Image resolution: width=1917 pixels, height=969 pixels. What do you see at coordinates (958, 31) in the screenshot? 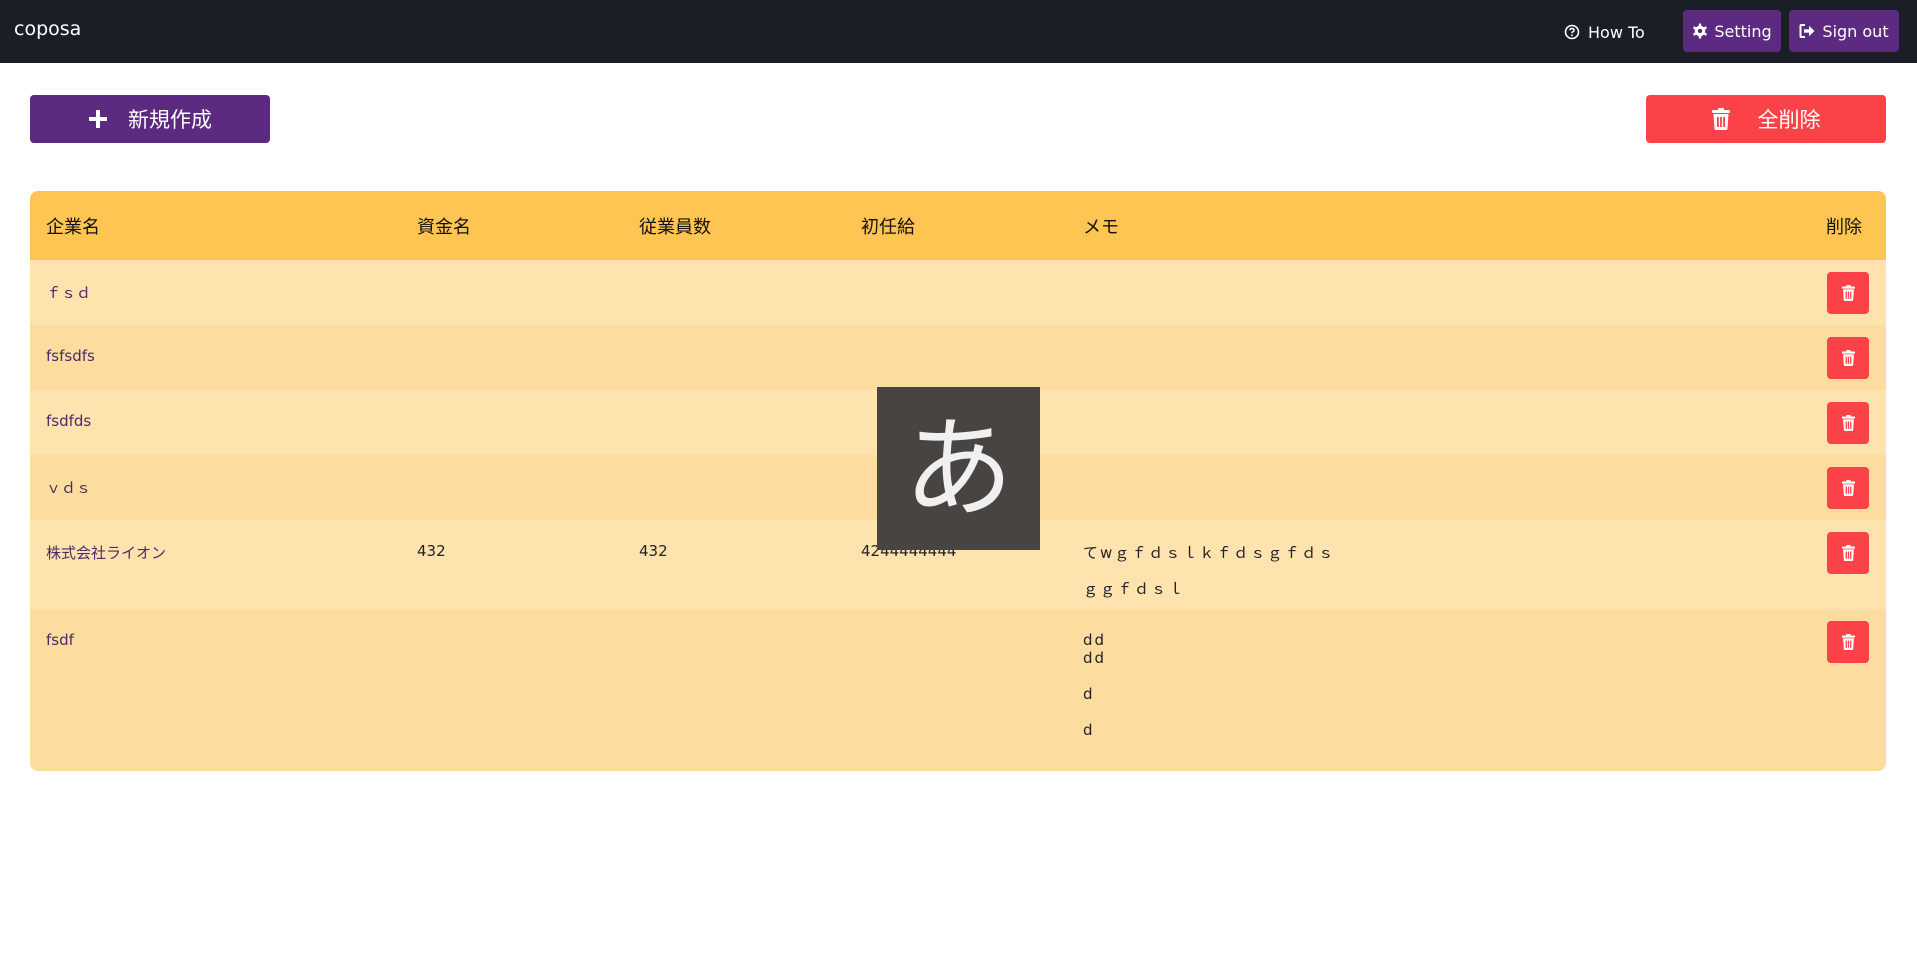
I see `top-navbar: coposa How To Setting Sign out` at bounding box center [958, 31].